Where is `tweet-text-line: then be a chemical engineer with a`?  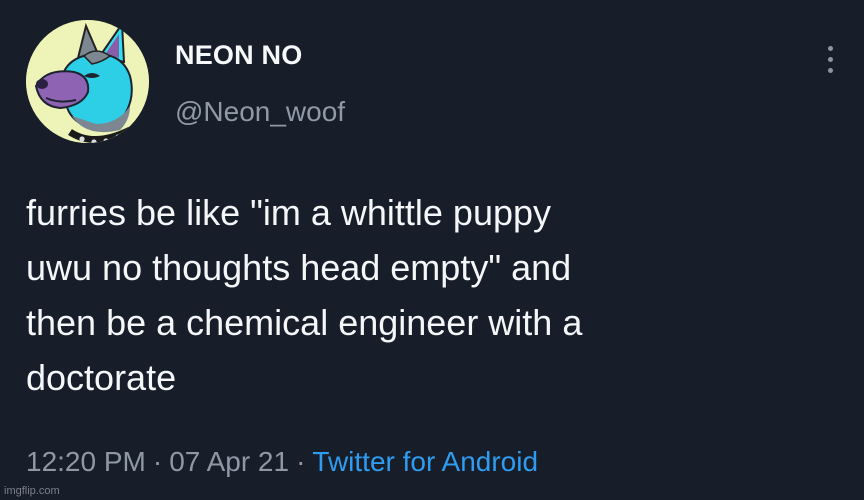
tweet-text-line: then be a chemical engineer with a is located at coordinates (304, 322).